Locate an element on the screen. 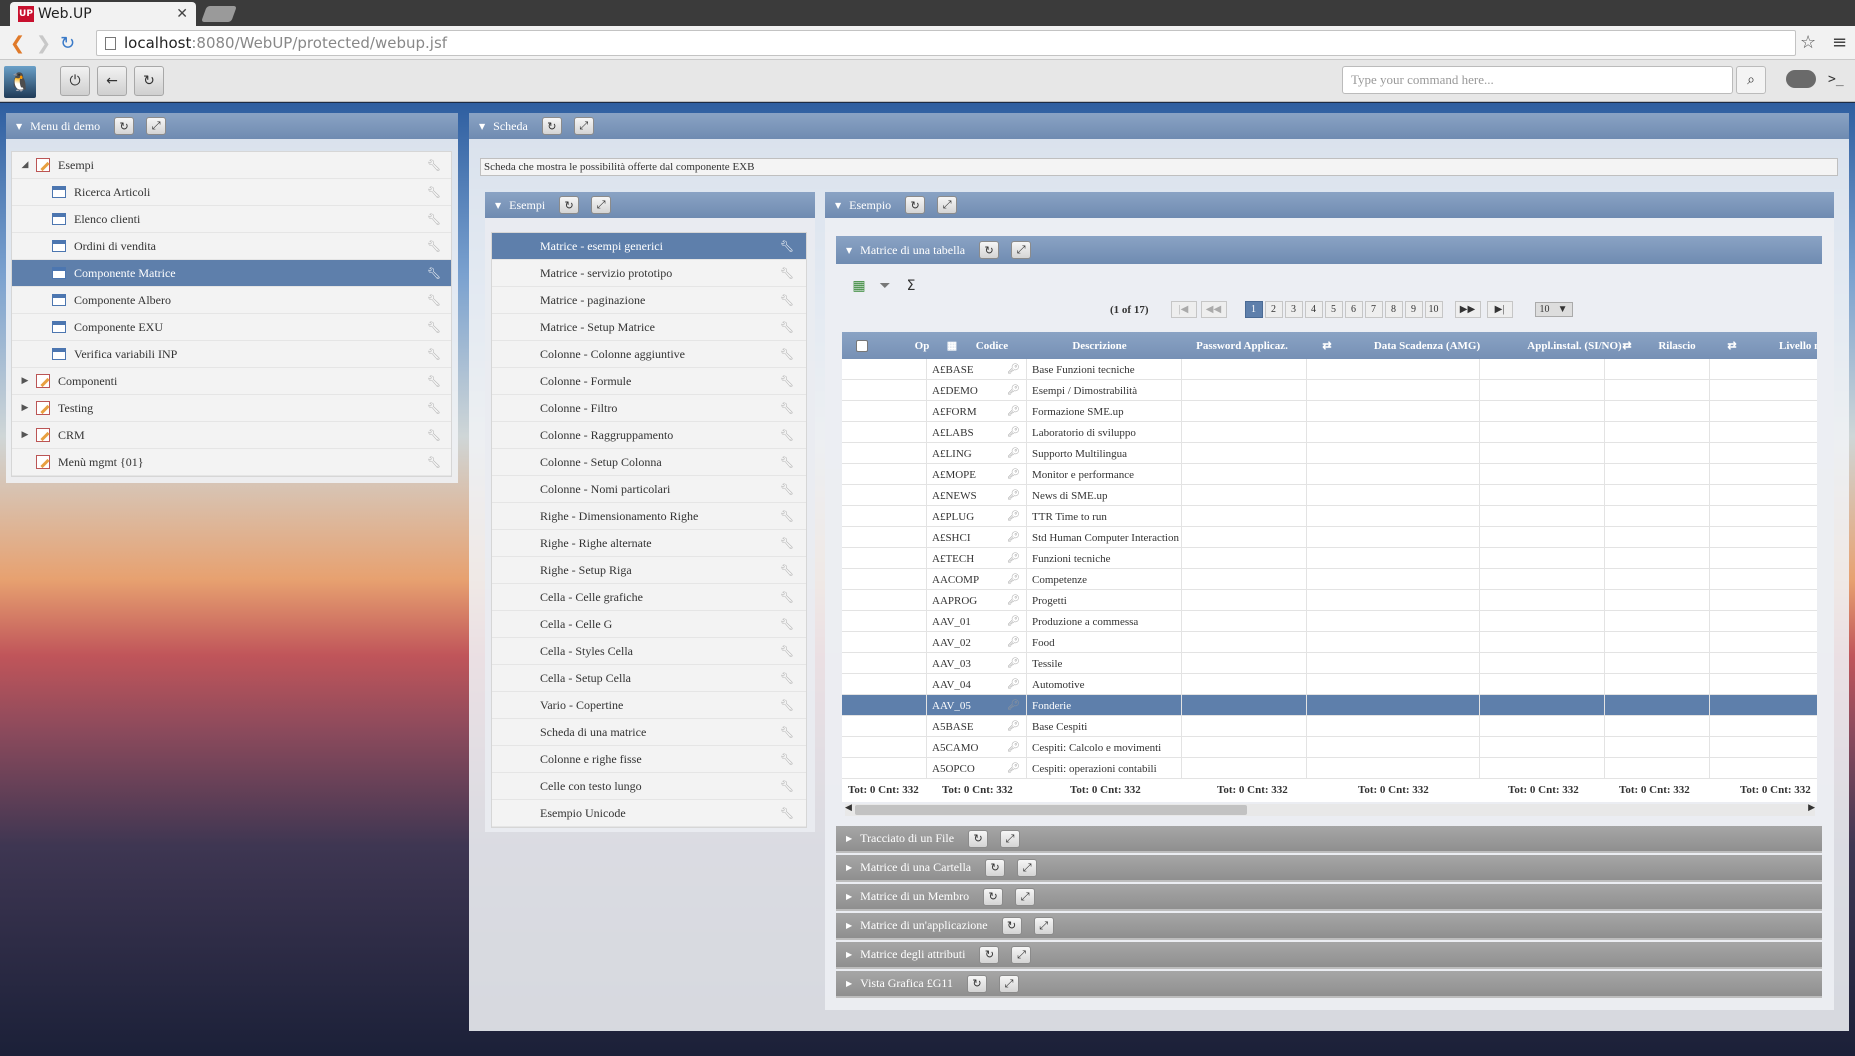  first-page-button: |◀ is located at coordinates (1183, 309).